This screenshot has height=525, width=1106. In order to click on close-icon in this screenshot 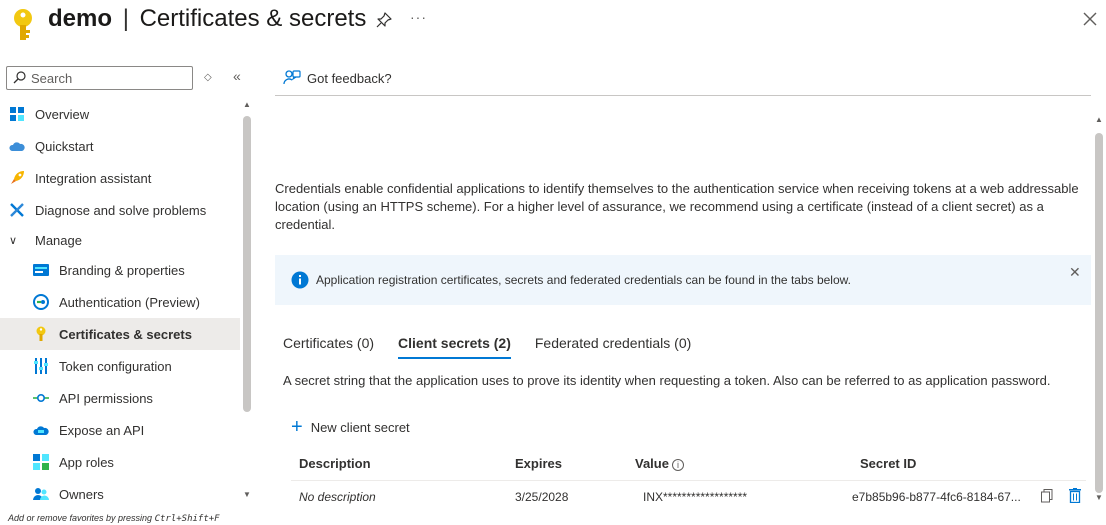, I will do `click(1090, 19)`.